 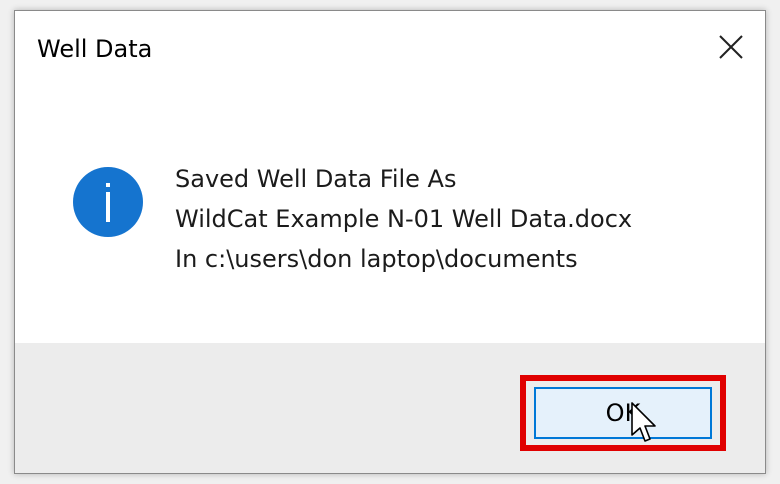 I want to click on close-button, so click(x=731, y=47).